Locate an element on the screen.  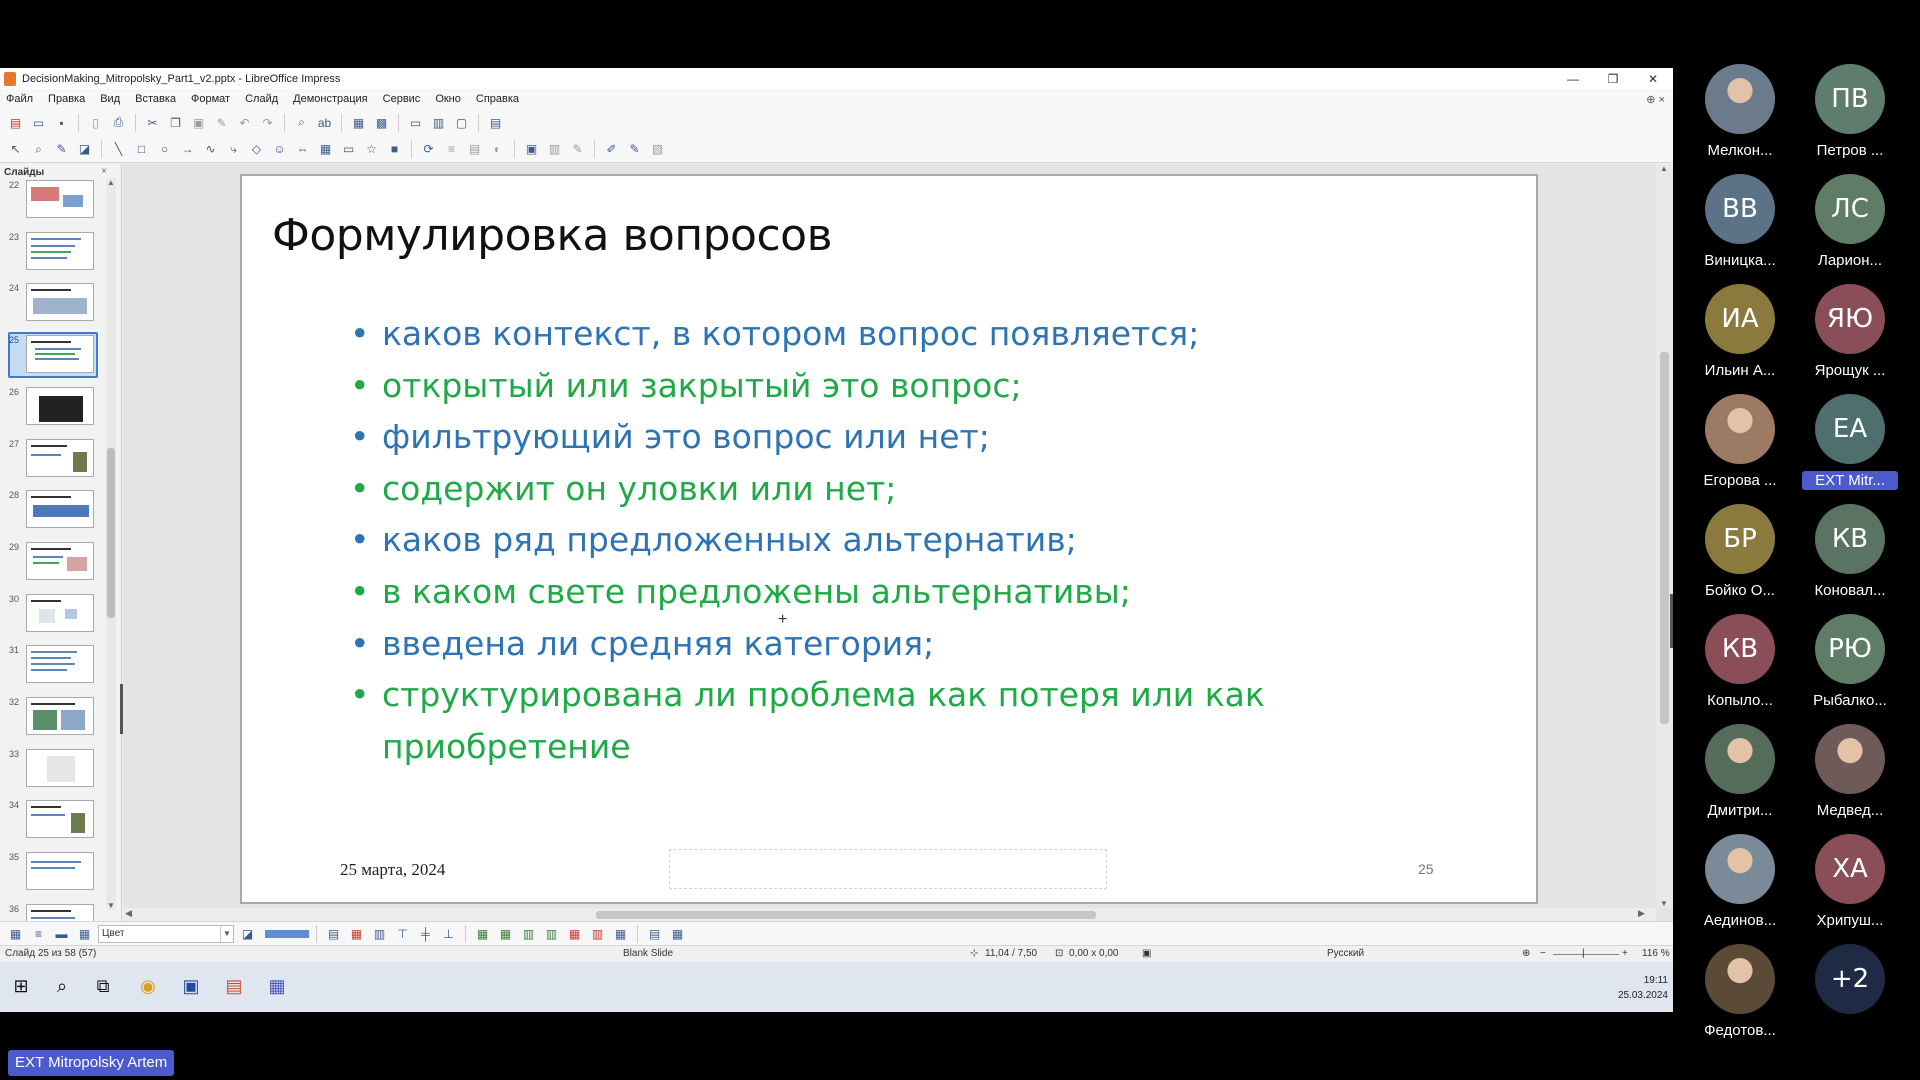
slide-thumbnail: 32 is located at coordinates (54, 719).